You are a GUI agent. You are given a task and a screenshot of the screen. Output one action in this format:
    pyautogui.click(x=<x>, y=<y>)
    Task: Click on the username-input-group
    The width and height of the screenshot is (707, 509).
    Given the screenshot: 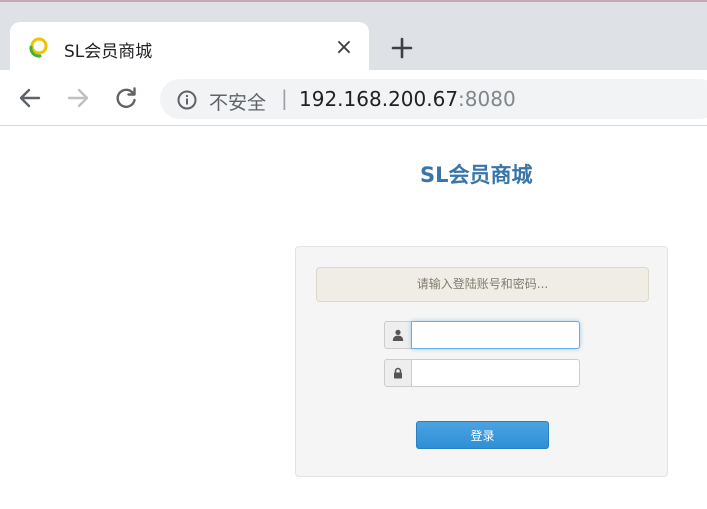 What is the action you would take?
    pyautogui.click(x=482, y=335)
    